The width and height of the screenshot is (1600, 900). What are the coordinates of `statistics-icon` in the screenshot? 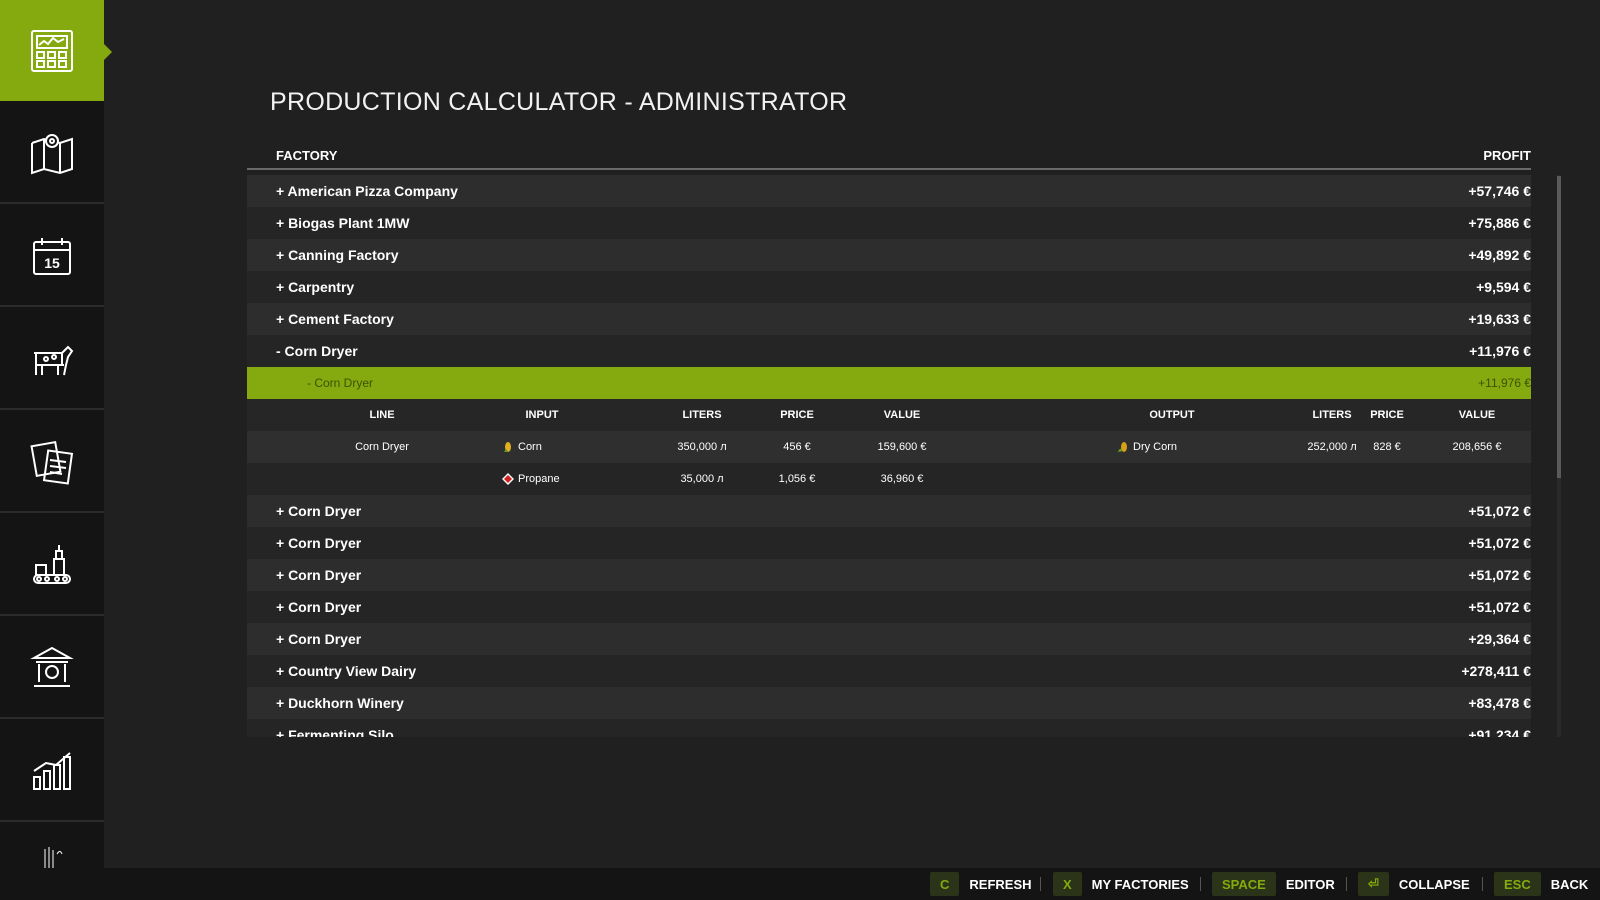 It's located at (52, 770).